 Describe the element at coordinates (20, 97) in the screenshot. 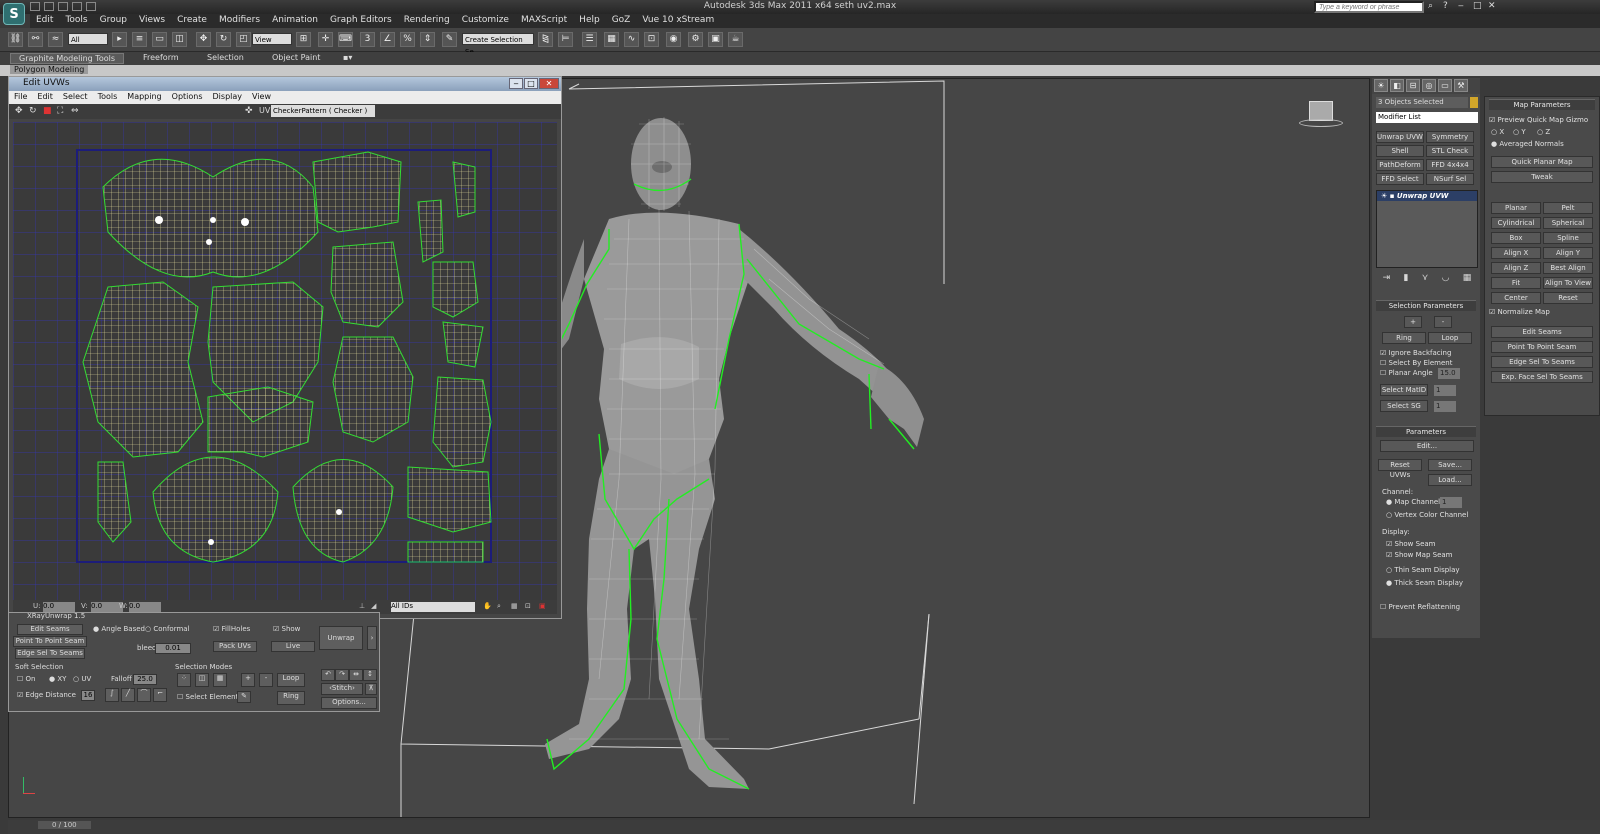

I see `uv-menu-file: File` at that location.